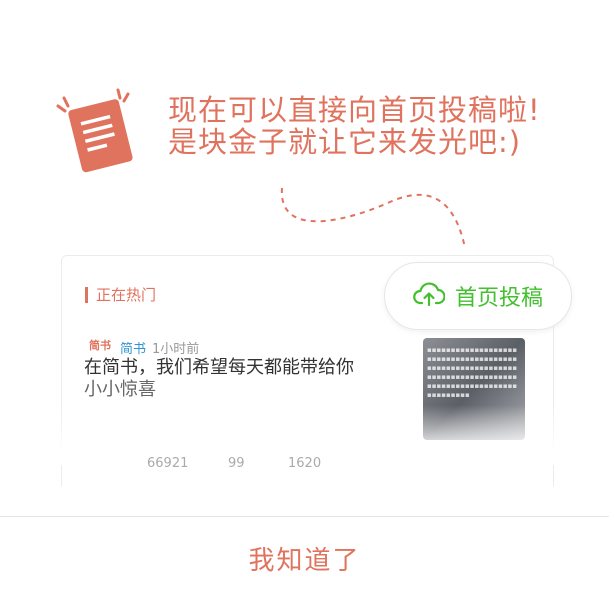 This screenshot has height=605, width=609. What do you see at coordinates (429, 296) in the screenshot?
I see `cloud-upload-icon` at bounding box center [429, 296].